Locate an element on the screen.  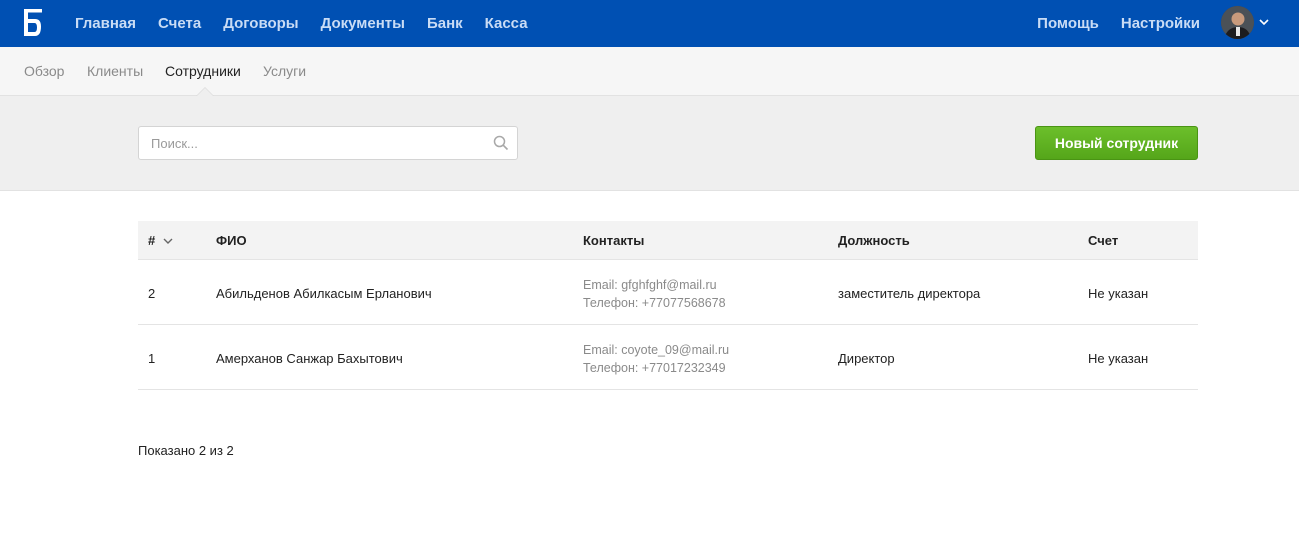
search-icon is located at coordinates (501, 143).